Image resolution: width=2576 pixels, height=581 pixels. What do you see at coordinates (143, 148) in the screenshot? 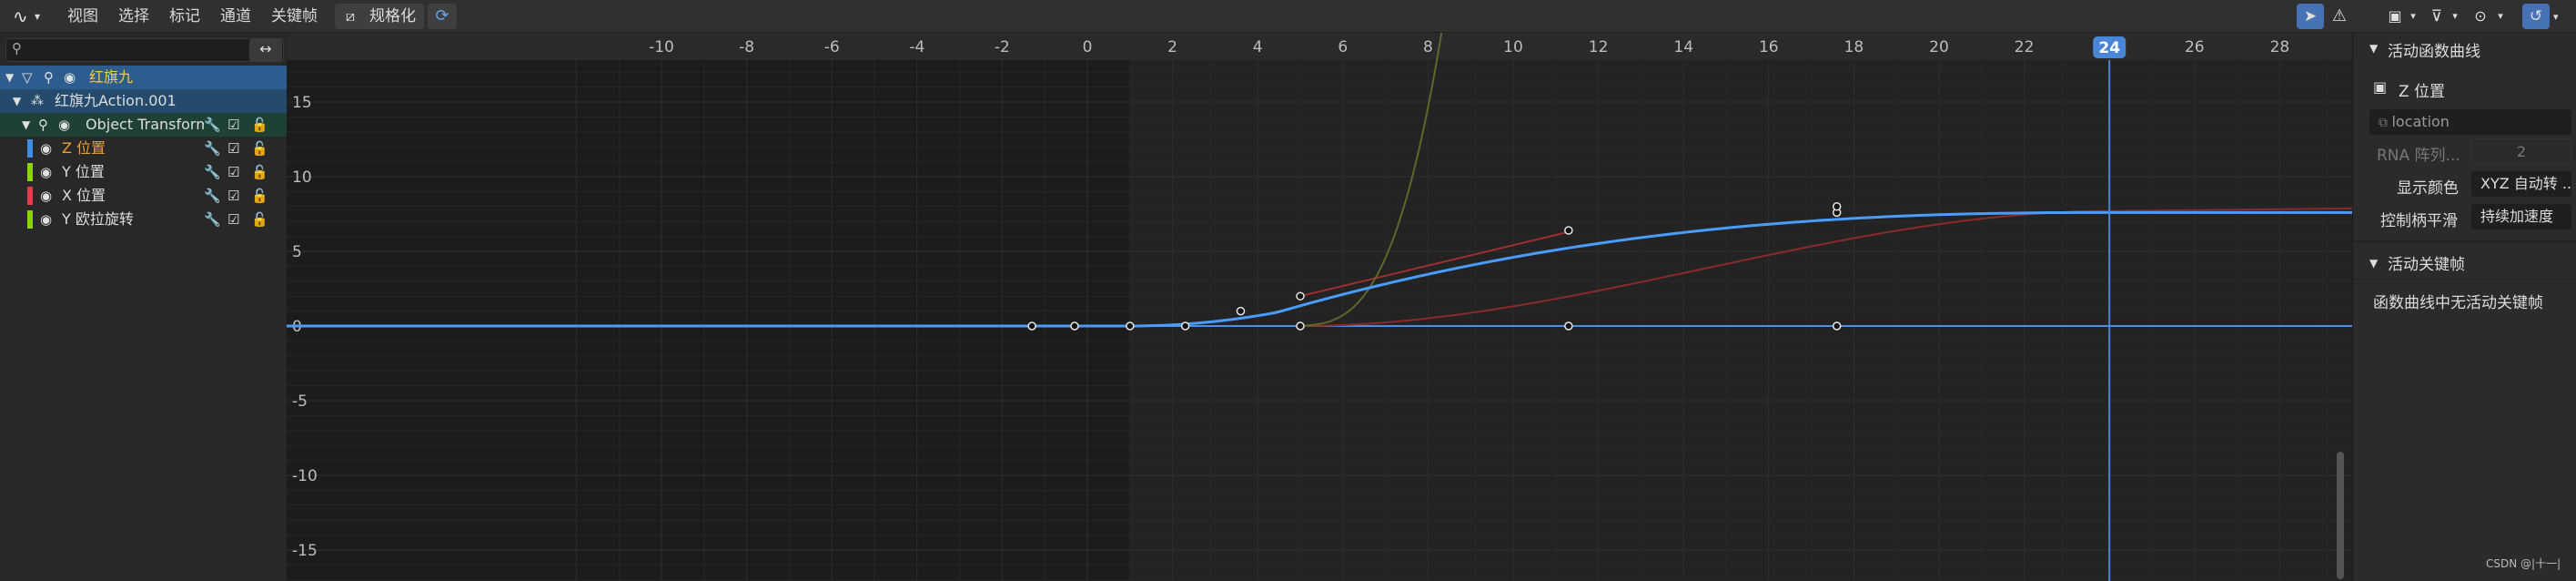
I see `channel-row: ◉ Z 位置 🔧 ☑ 🔓` at bounding box center [143, 148].